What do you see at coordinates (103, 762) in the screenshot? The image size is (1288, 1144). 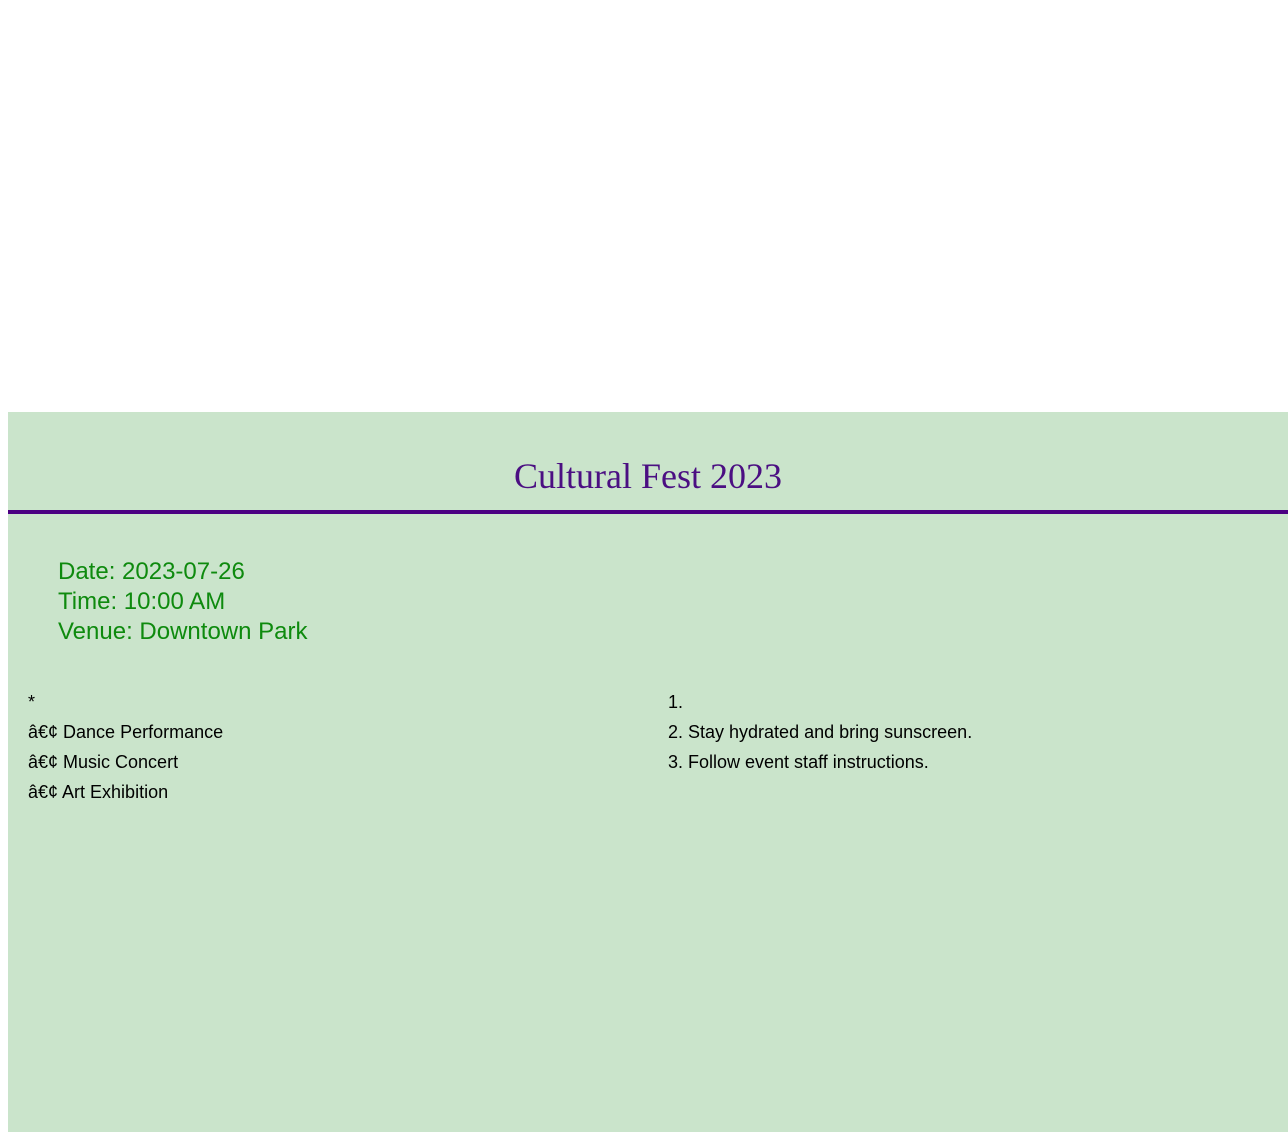 I see `list-item: â€¢ Music Concert` at bounding box center [103, 762].